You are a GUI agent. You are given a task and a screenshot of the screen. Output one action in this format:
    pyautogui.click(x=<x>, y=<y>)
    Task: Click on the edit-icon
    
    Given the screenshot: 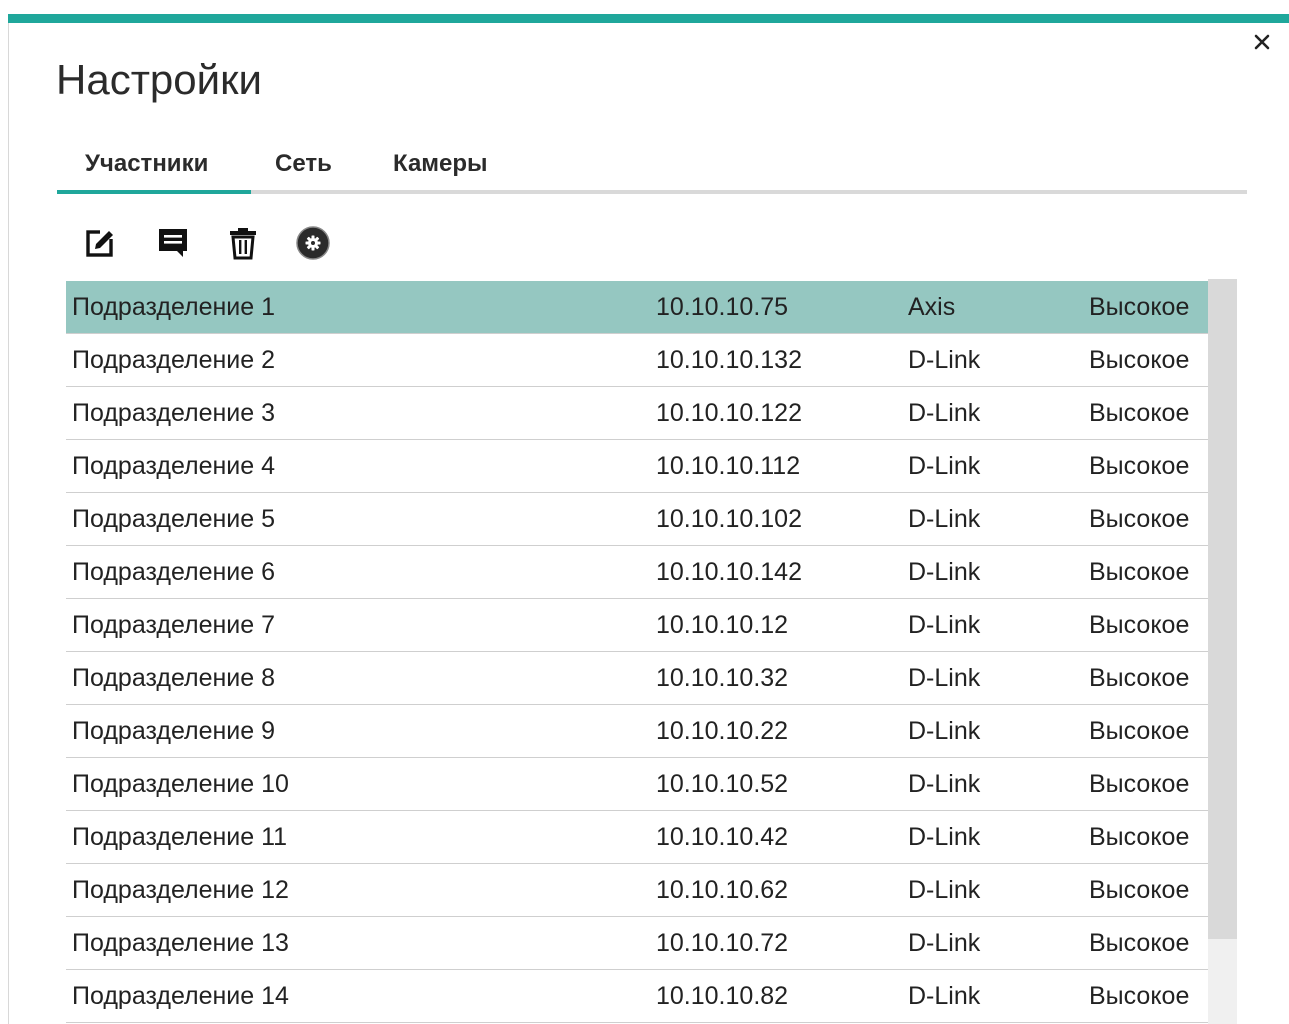 What is the action you would take?
    pyautogui.click(x=101, y=243)
    